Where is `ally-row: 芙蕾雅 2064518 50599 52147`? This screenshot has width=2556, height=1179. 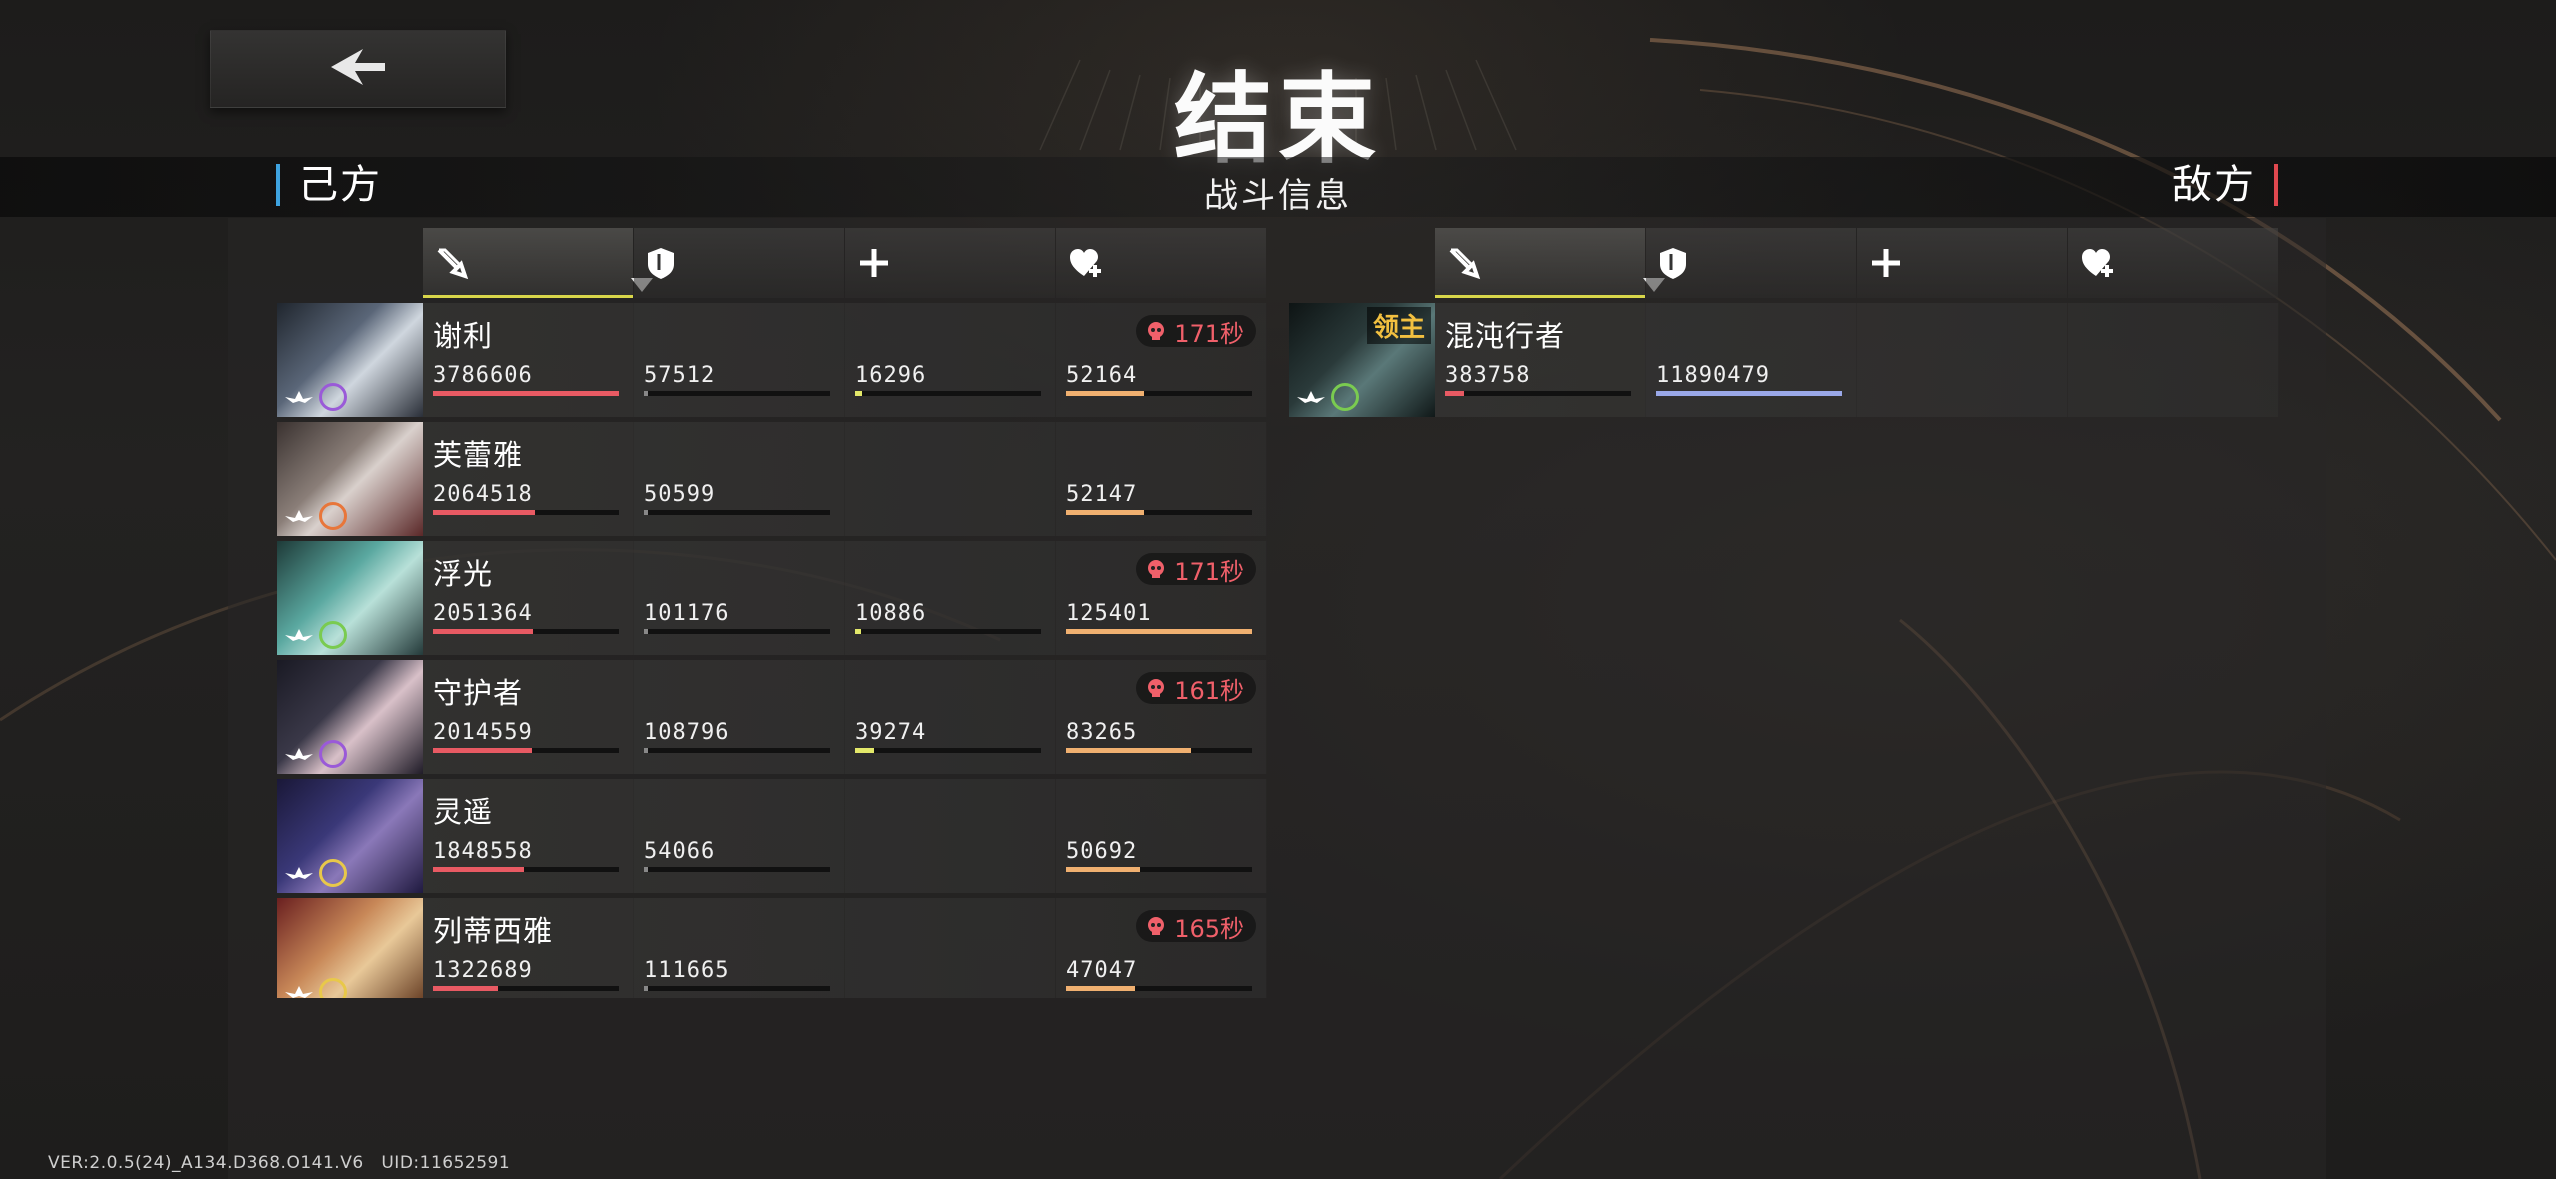
ally-row: 芙蕾雅 2064518 50599 52147 is located at coordinates (772, 479).